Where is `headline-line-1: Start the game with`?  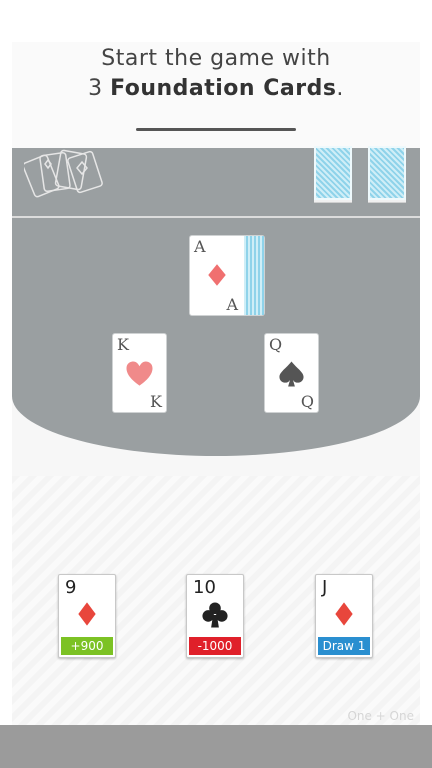
headline-line-1: Start the game with is located at coordinates (216, 58).